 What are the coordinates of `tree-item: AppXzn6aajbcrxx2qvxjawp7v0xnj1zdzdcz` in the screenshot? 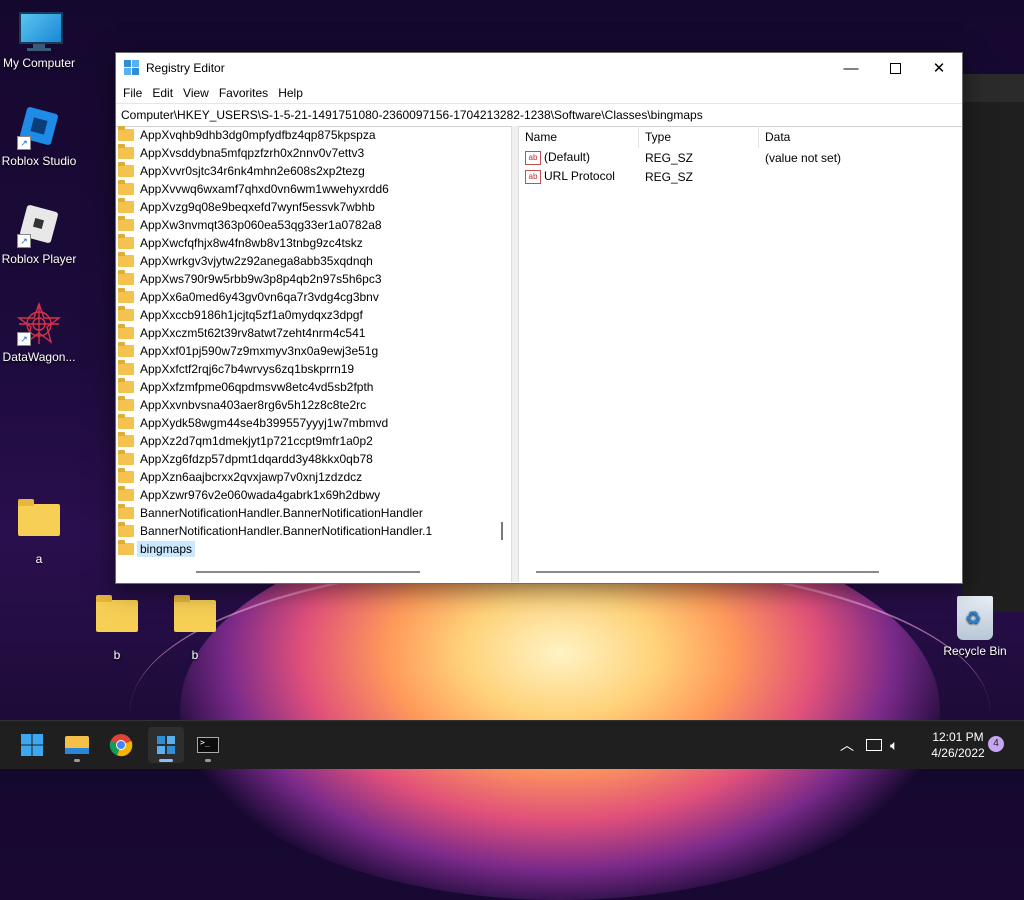 It's located at (313, 477).